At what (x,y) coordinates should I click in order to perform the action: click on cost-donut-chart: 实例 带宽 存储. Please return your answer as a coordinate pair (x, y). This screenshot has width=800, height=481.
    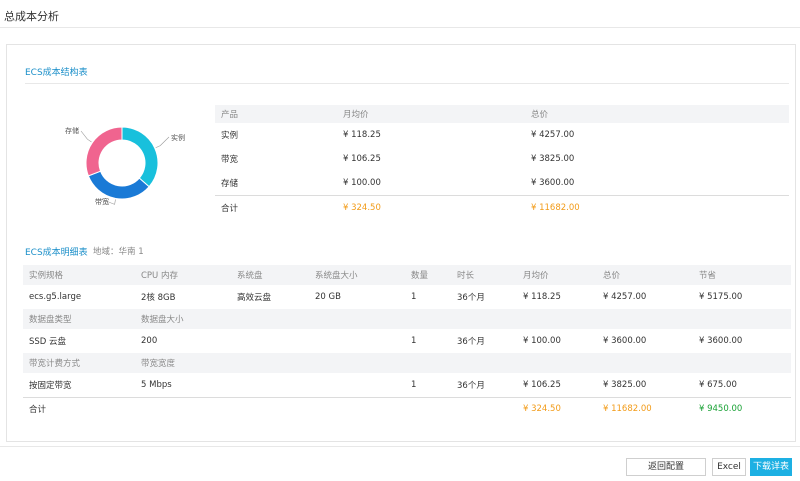
    Looking at the image, I should click on (122, 163).